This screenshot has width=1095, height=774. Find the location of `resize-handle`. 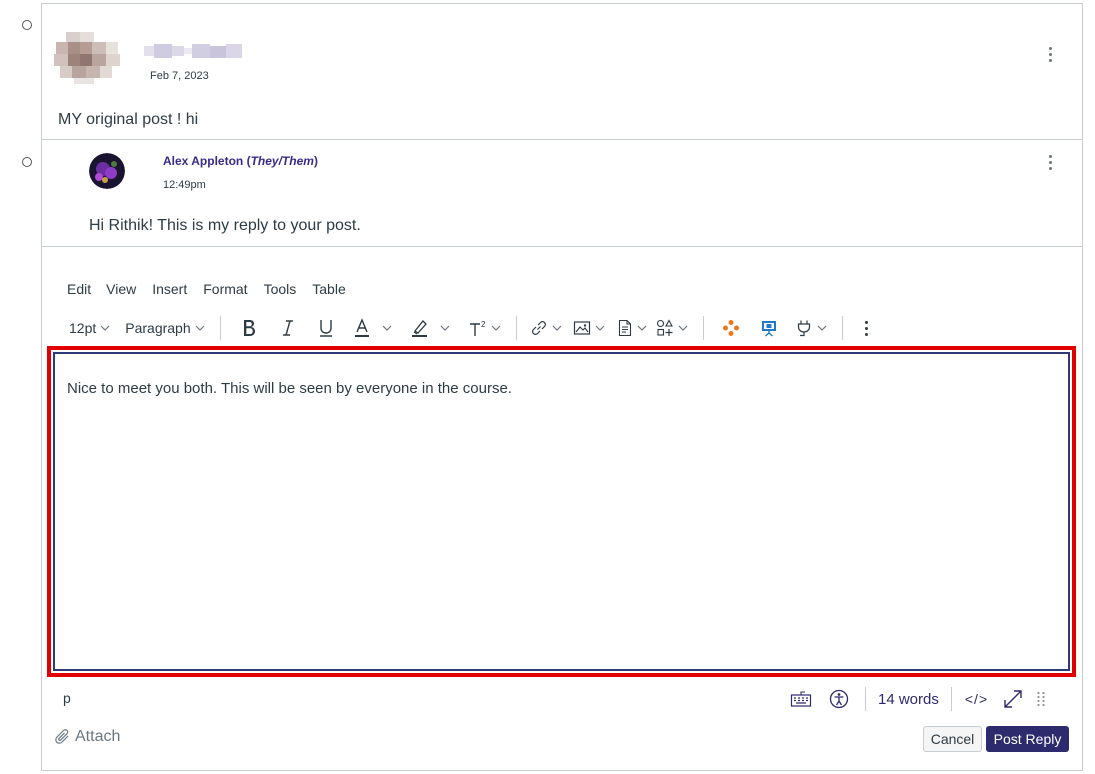

resize-handle is located at coordinates (1041, 699).